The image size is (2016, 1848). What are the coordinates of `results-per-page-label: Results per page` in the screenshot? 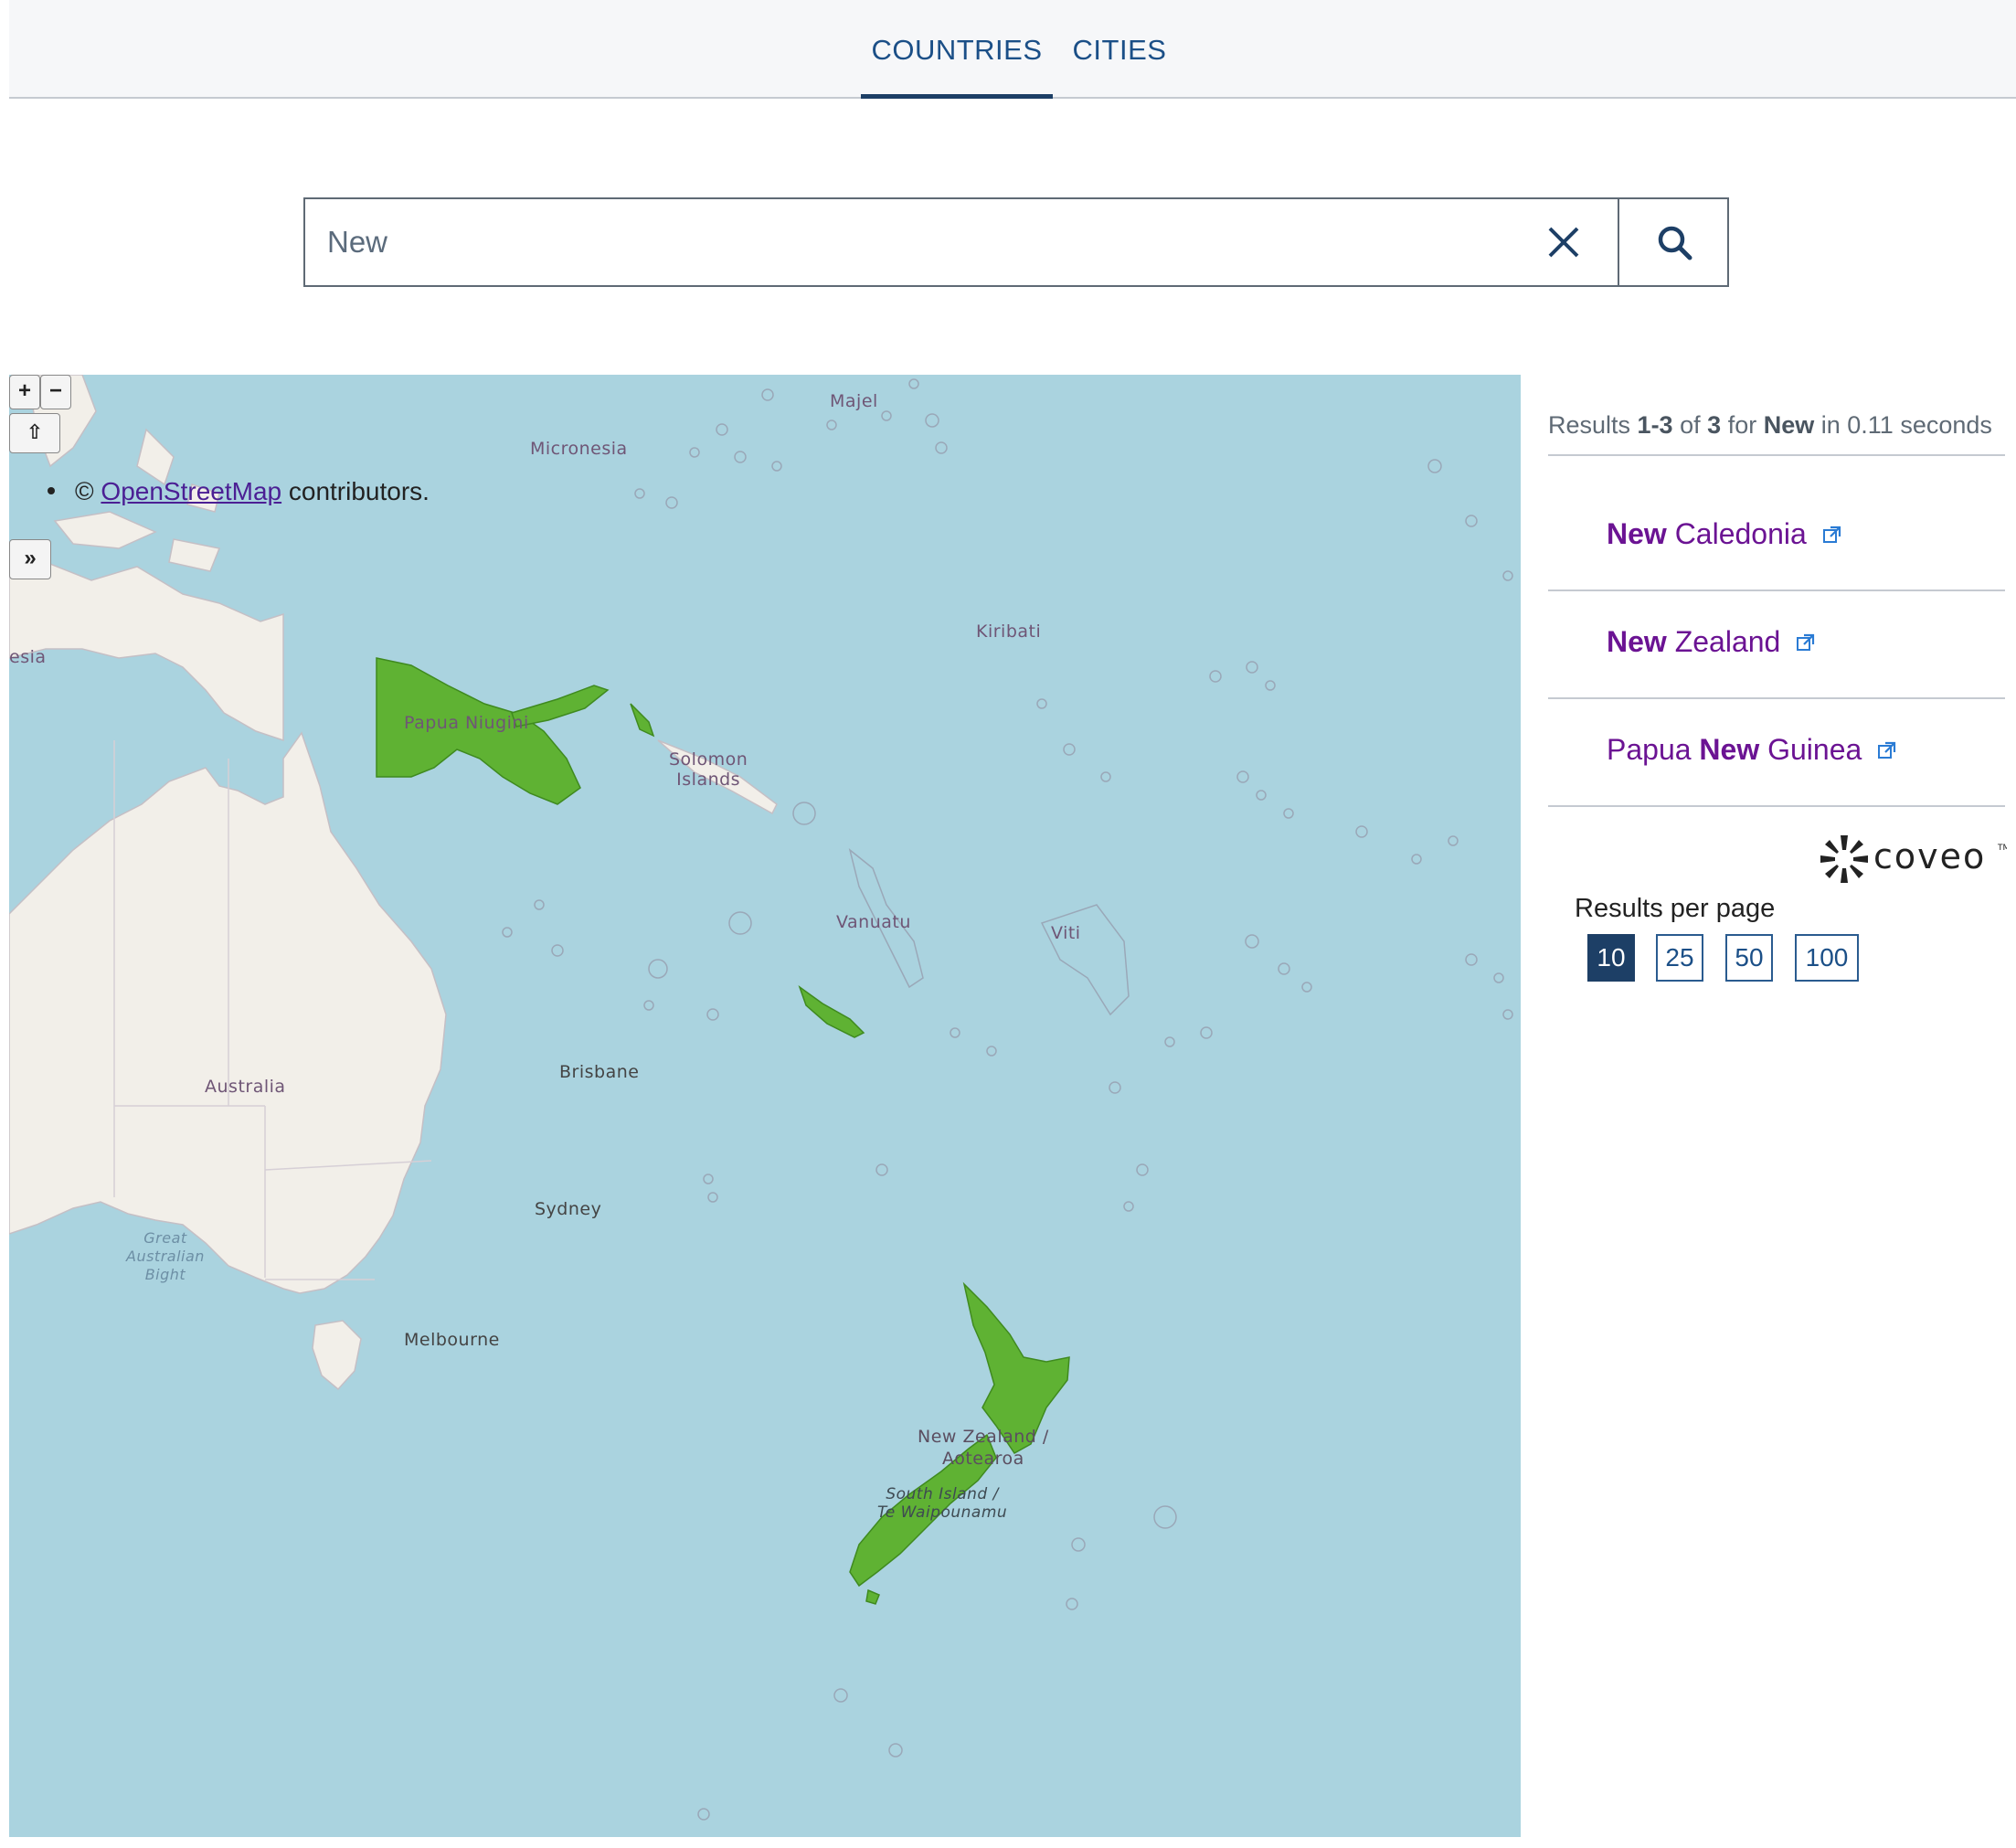 It's located at (1676, 908).